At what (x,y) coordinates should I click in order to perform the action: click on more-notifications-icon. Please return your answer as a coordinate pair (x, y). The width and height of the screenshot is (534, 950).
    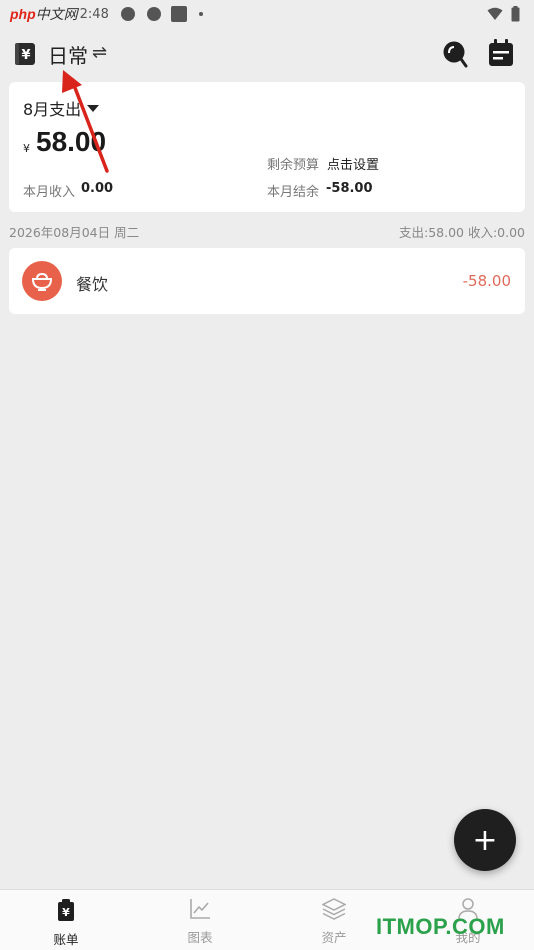
    Looking at the image, I should click on (200, 14).